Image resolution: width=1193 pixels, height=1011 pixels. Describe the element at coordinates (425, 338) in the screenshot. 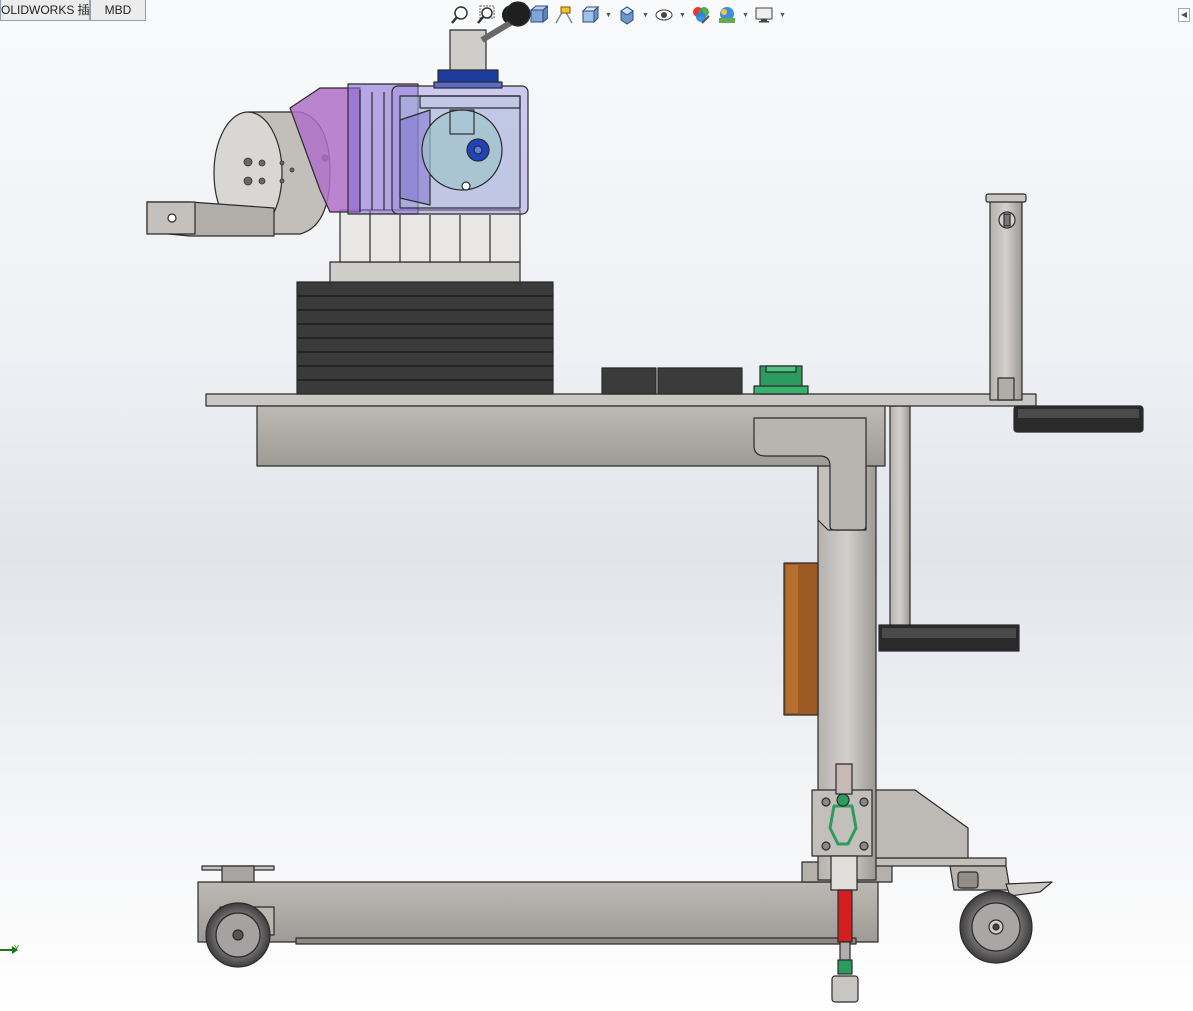

I see `stacked-plate-base` at that location.